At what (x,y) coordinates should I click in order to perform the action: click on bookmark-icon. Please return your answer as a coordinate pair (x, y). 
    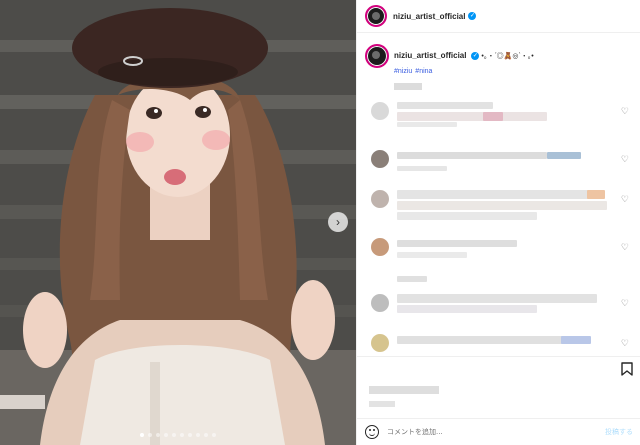
    Looking at the image, I should click on (627, 368).